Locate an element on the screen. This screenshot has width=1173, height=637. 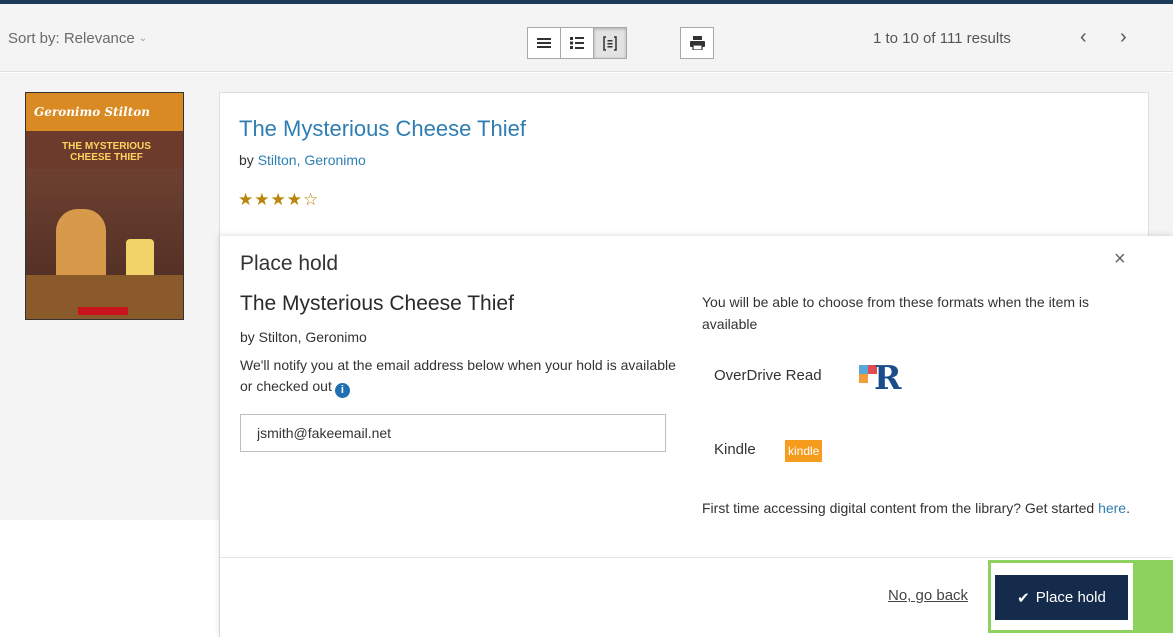
card-view-icon is located at coordinates (610, 43).